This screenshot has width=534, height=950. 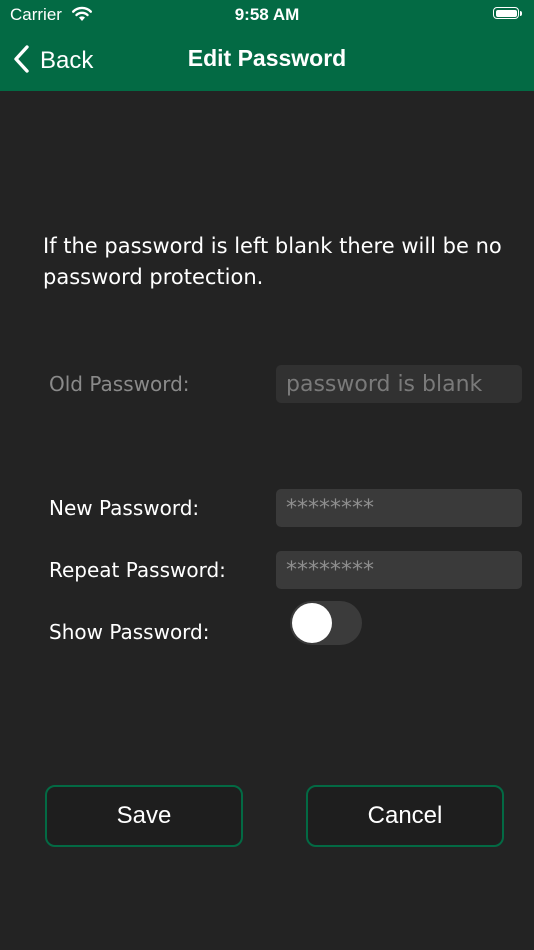 What do you see at coordinates (137, 570) in the screenshot?
I see `repeat-password-label: Repeat Password:` at bounding box center [137, 570].